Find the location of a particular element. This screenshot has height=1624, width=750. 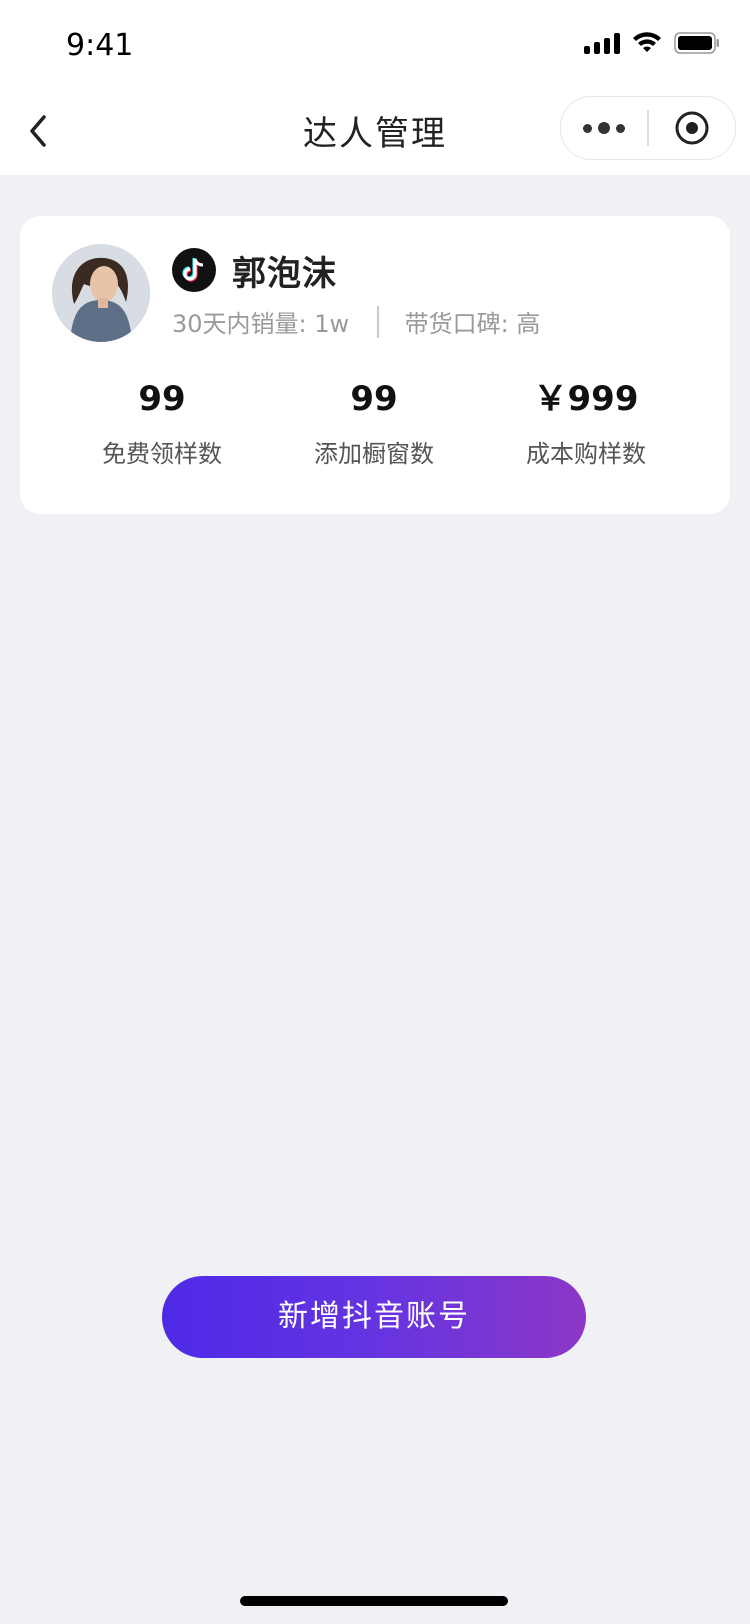

close-button is located at coordinates (692, 128).